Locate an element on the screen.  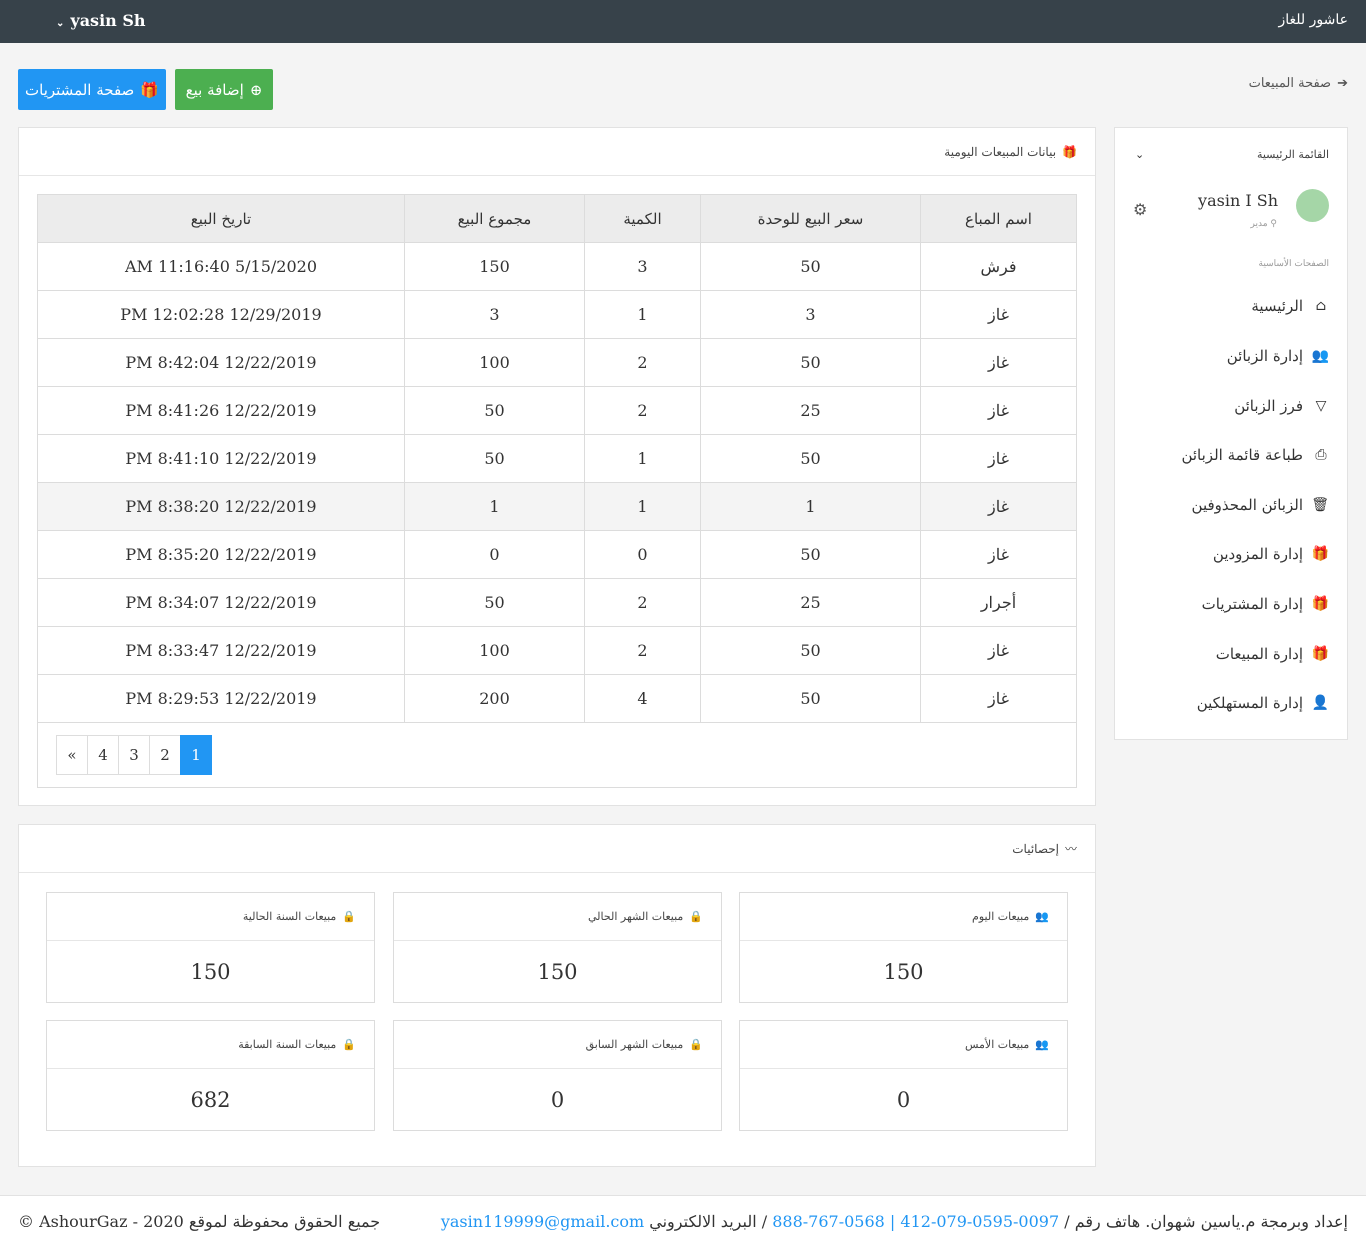
add-sale-button: ⊕ إضافة بيع is located at coordinates (224, 89).